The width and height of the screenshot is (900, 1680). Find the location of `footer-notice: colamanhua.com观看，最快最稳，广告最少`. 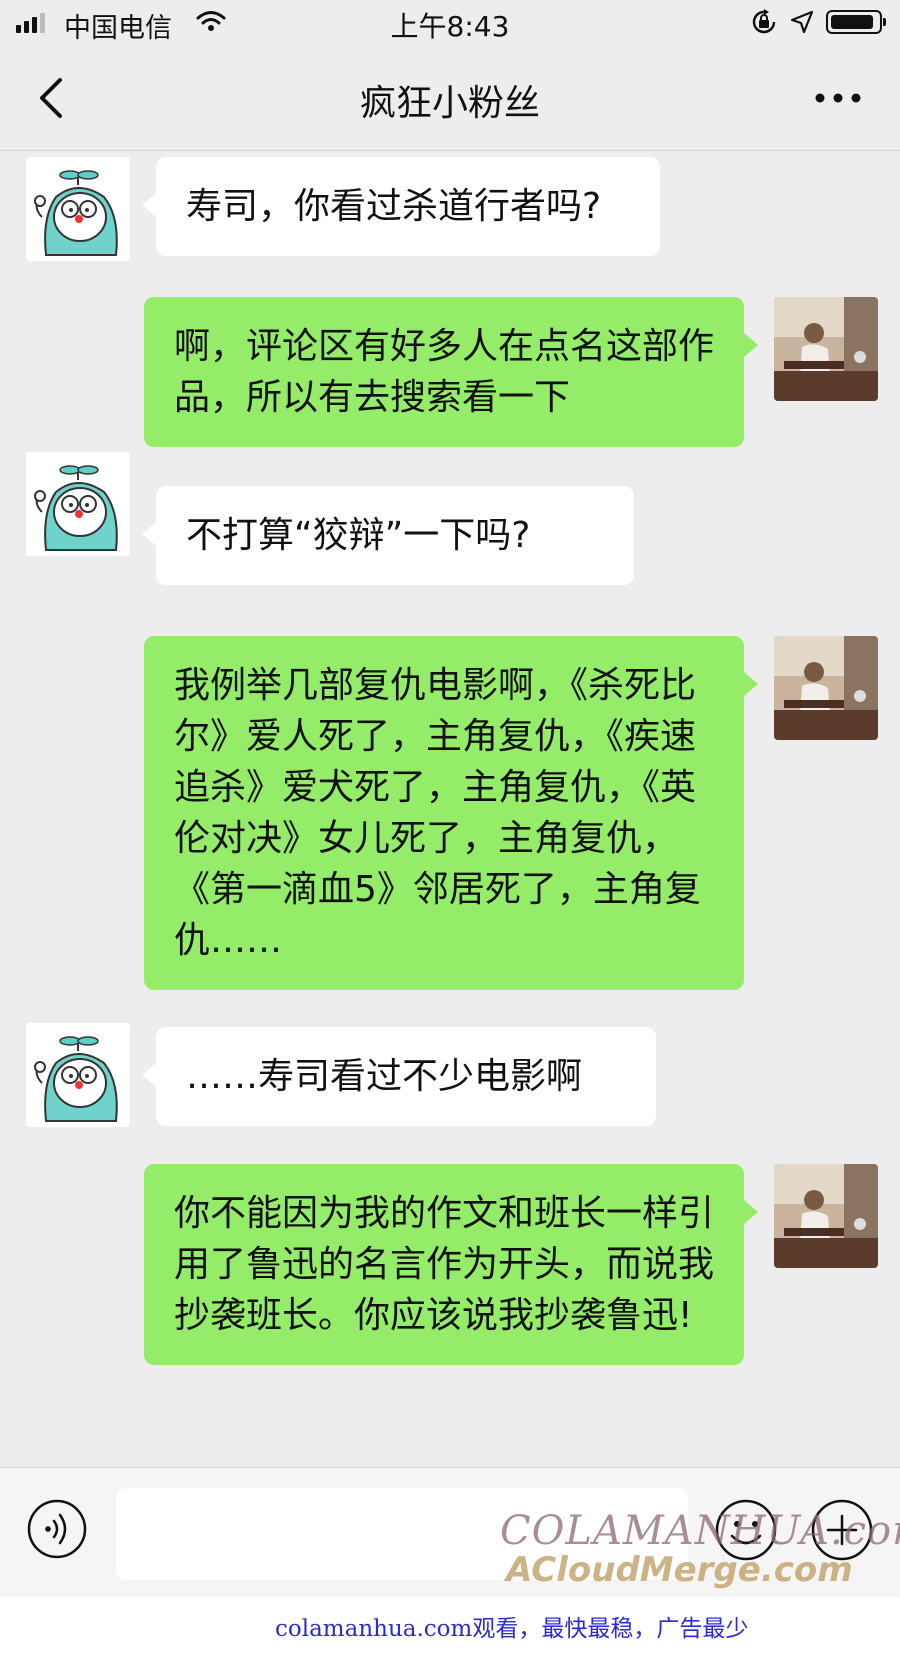

footer-notice: colamanhua.com观看，最快最稳，广告最少 is located at coordinates (512, 1629).